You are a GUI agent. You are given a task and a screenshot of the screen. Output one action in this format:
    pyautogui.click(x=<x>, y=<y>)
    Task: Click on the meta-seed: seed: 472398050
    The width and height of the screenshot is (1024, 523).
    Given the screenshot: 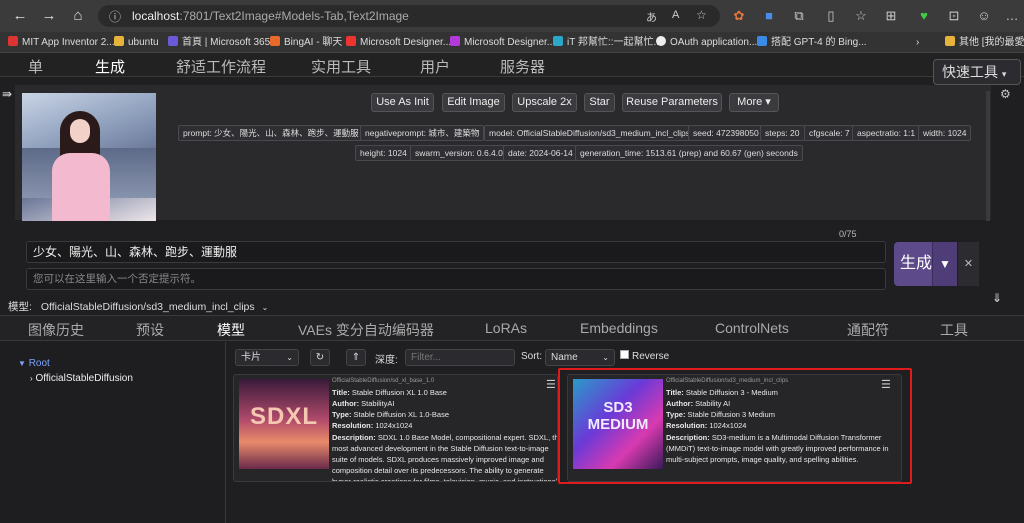 What is the action you would take?
    pyautogui.click(x=726, y=133)
    